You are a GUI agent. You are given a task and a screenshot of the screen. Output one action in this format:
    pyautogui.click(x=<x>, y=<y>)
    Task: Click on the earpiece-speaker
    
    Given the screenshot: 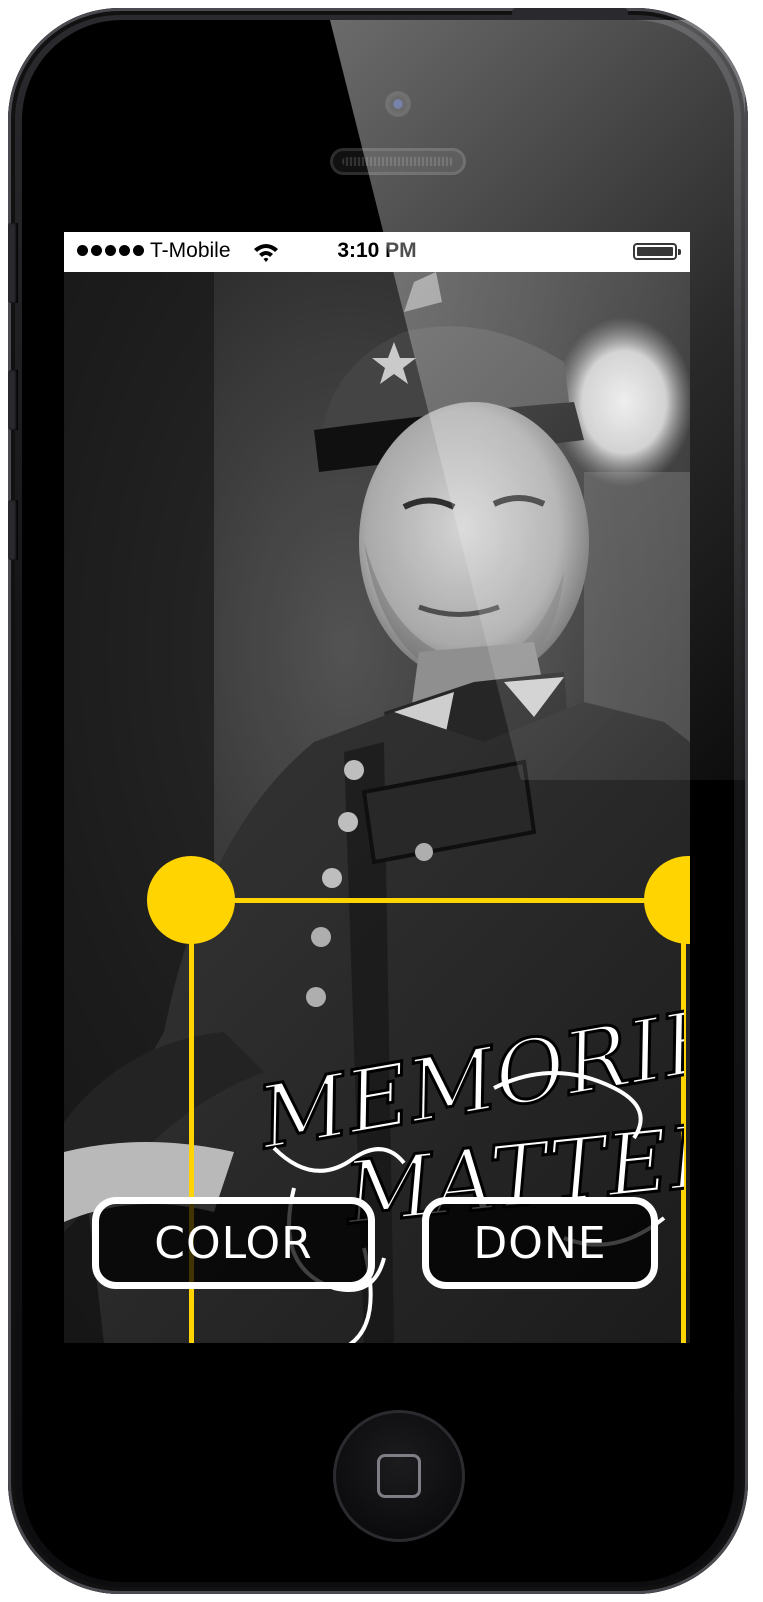 What is the action you would take?
    pyautogui.click(x=398, y=161)
    